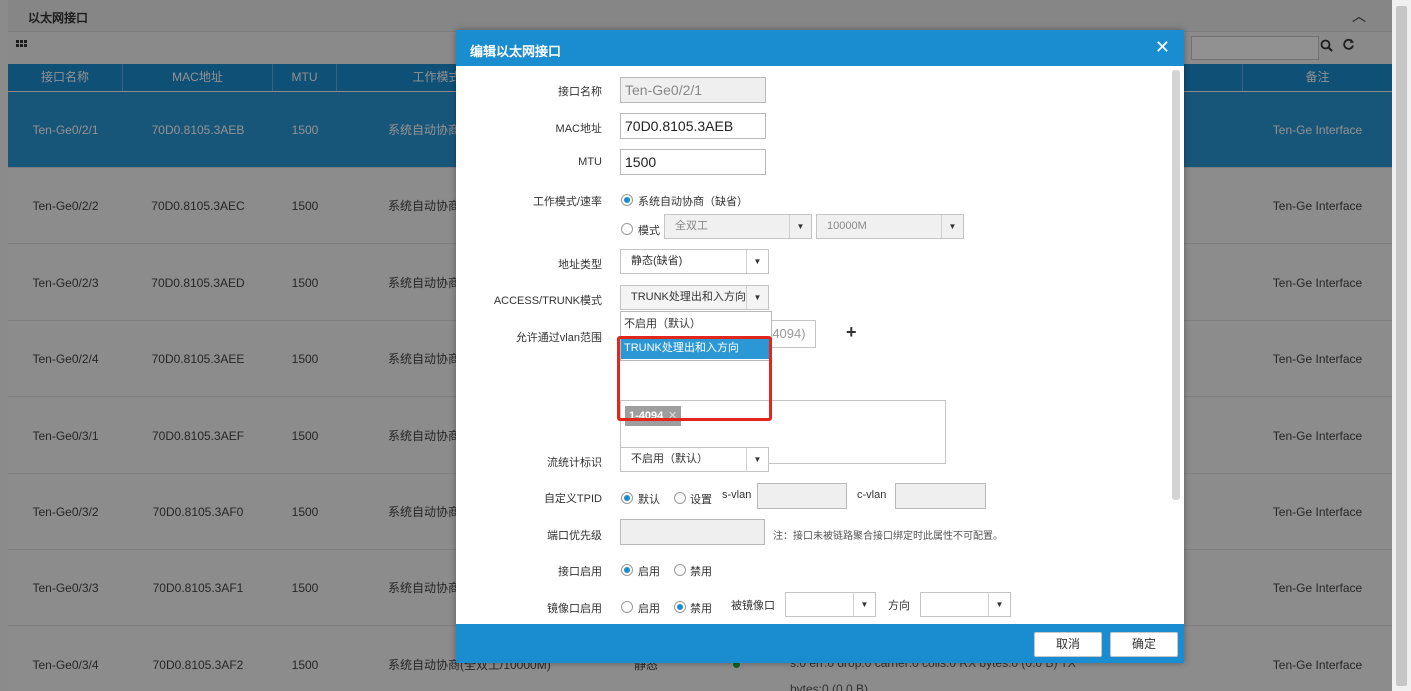 The width and height of the screenshot is (1411, 691). Describe the element at coordinates (888, 536) in the screenshot. I see `port-priority-note: 注：接口未被链路聚合接口绑定时此属性不可配置。` at that location.